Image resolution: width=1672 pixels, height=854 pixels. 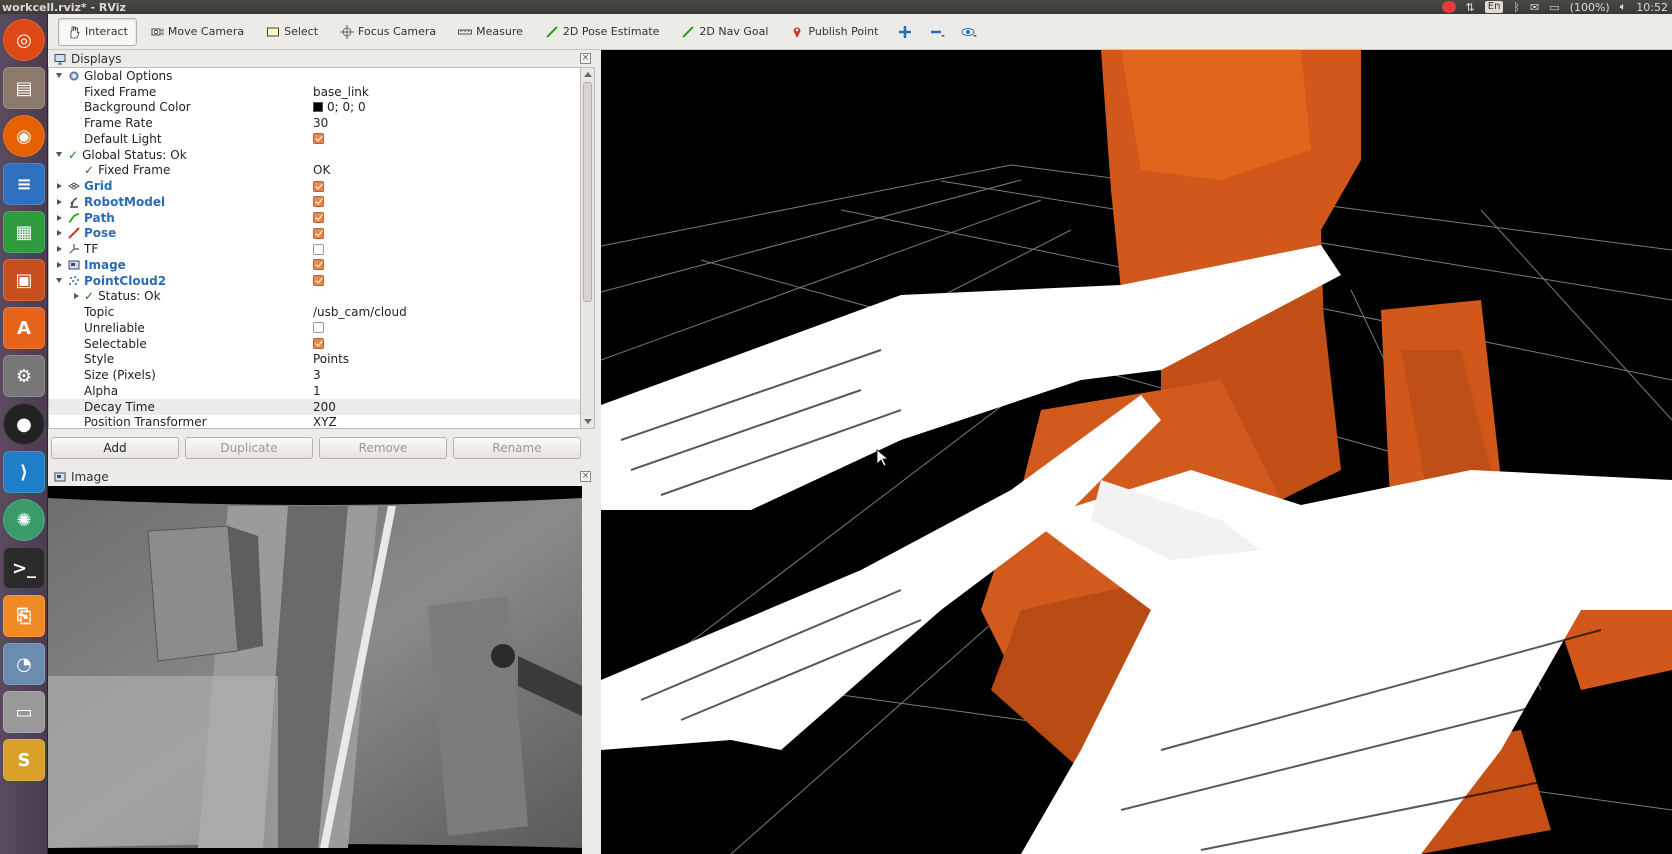 What do you see at coordinates (314, 297) in the screenshot?
I see `tree-row-pointcloud-status: ✓ Status: Ok` at bounding box center [314, 297].